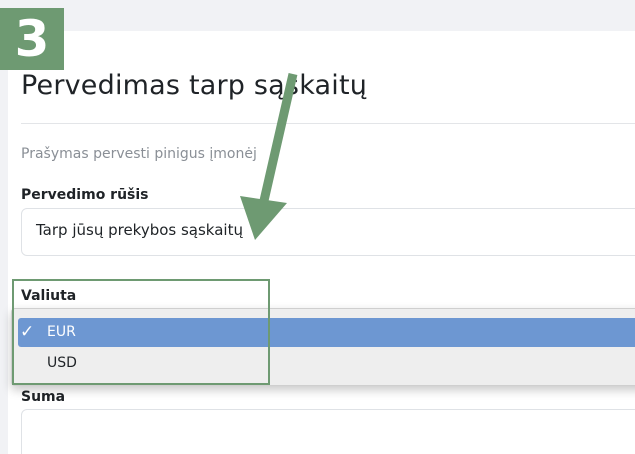 The height and width of the screenshot is (454, 635). What do you see at coordinates (328, 123) in the screenshot?
I see `title-divider` at bounding box center [328, 123].